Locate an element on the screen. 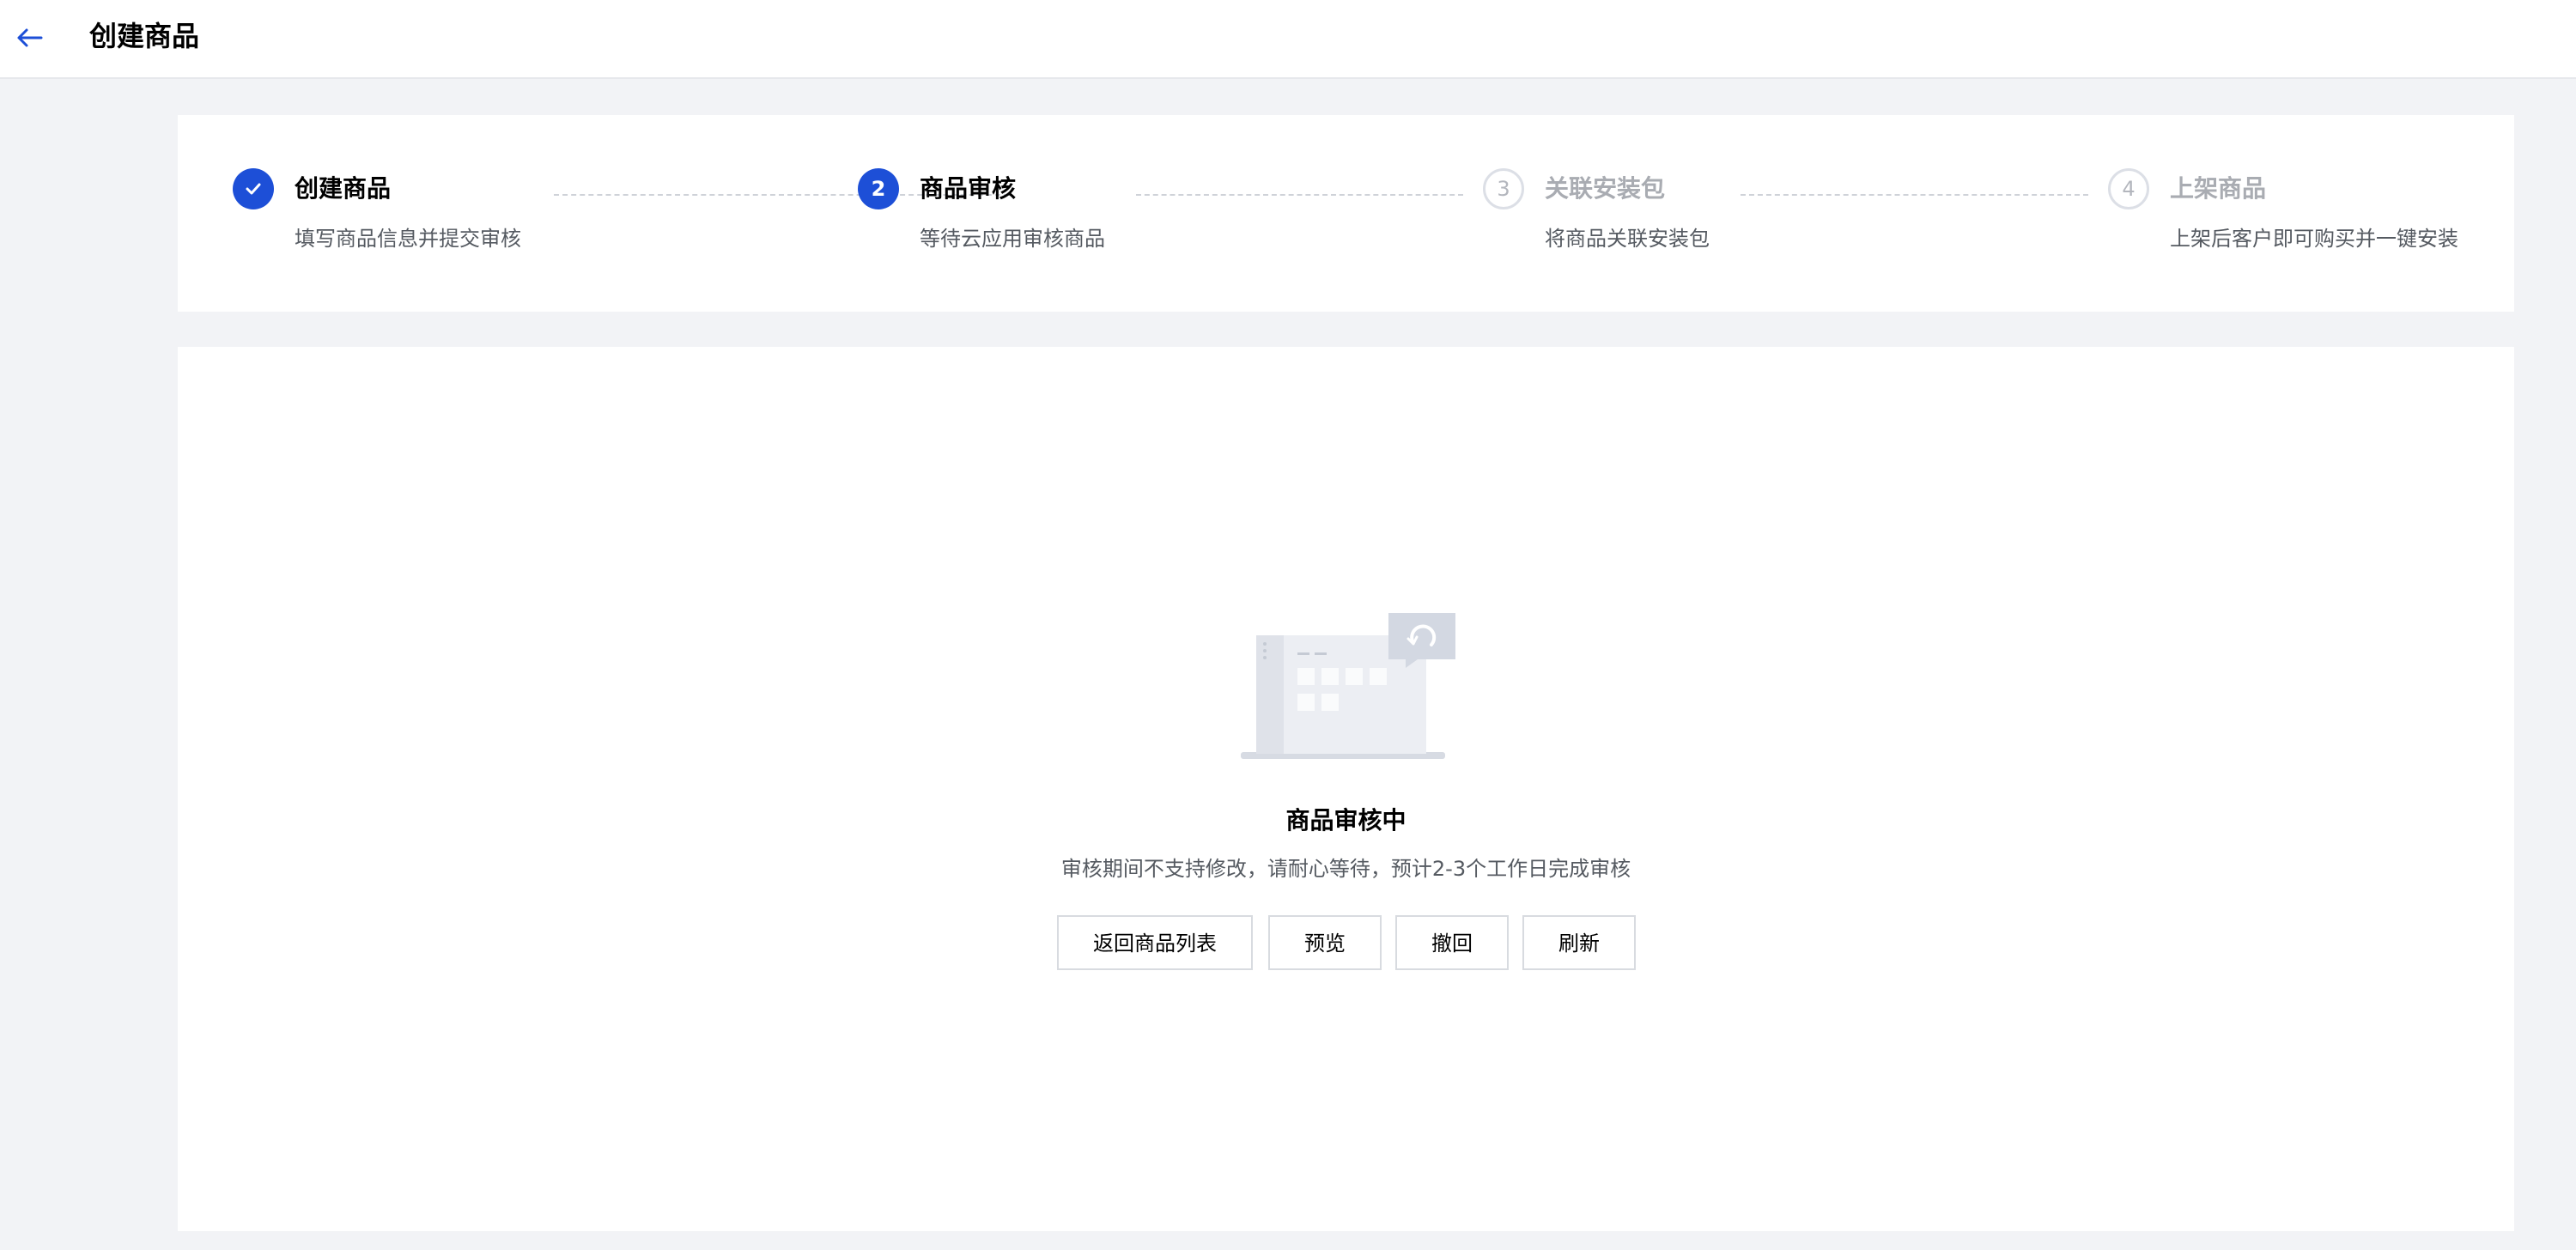  arrow-left-icon is located at coordinates (29, 38).